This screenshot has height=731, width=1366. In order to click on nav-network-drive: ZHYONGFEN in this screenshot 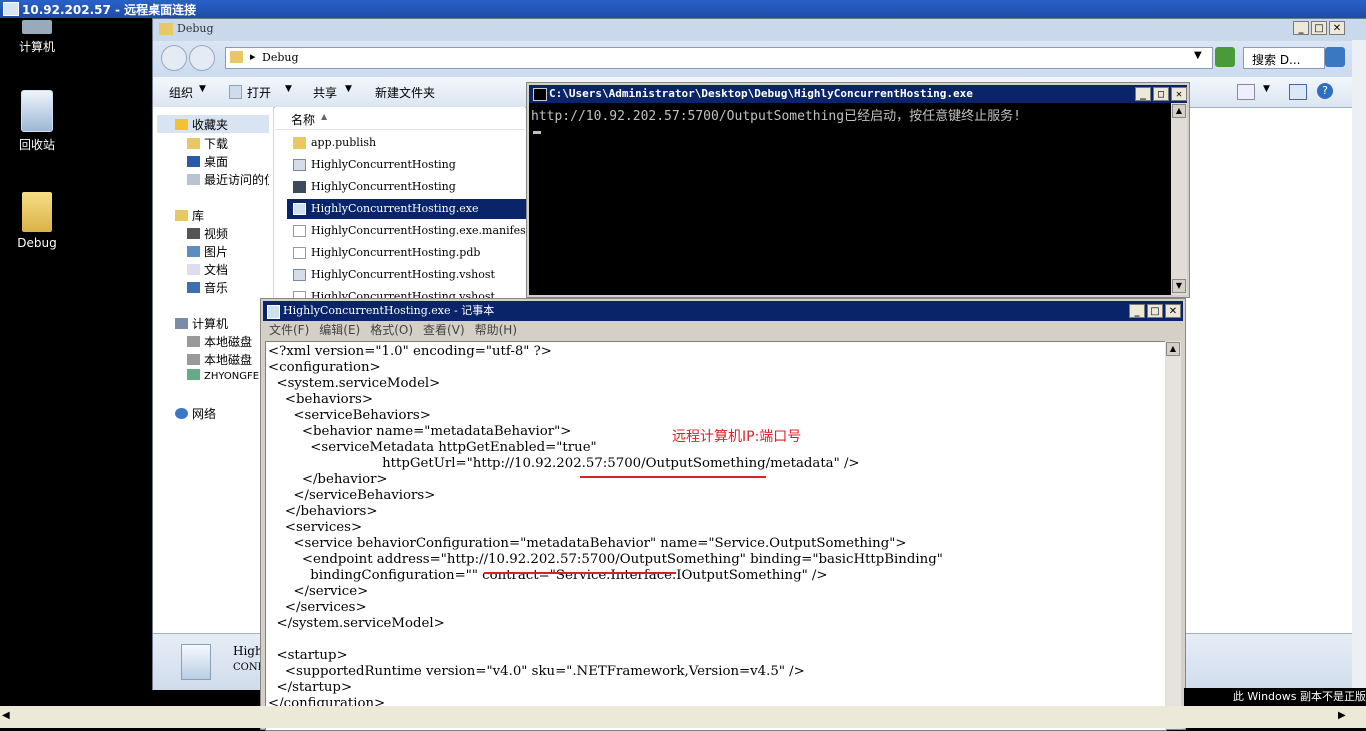, I will do `click(227, 375)`.